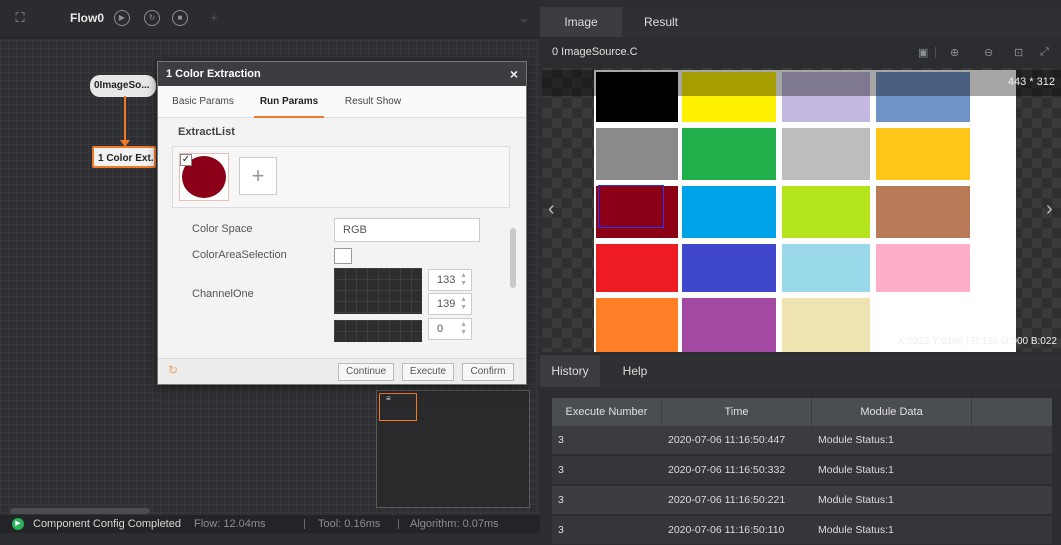  I want to click on dialog-scrollbar, so click(513, 258).